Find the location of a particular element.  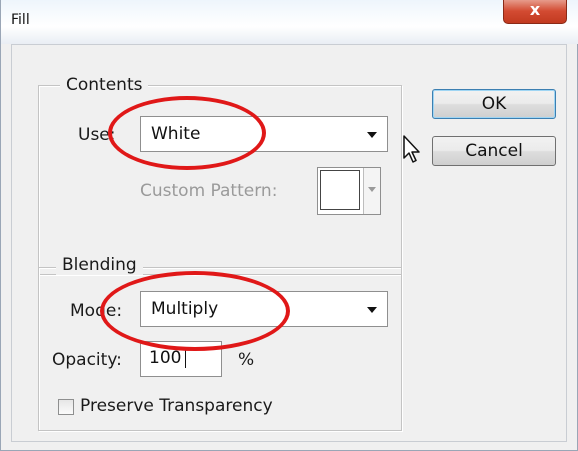

cancel-button-label: Cancel is located at coordinates (494, 151).